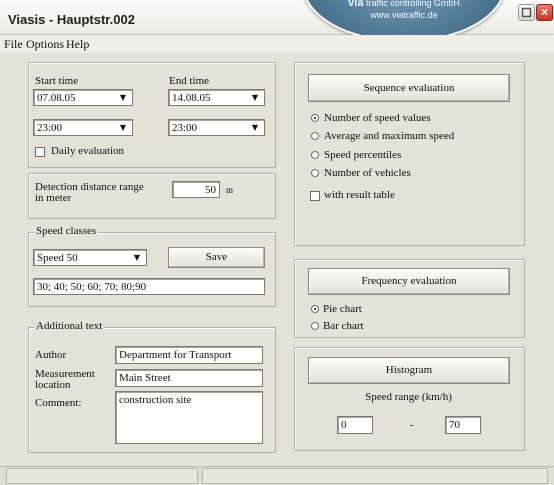  Describe the element at coordinates (359, 195) in the screenshot. I see `result-table-label: with result table` at that location.